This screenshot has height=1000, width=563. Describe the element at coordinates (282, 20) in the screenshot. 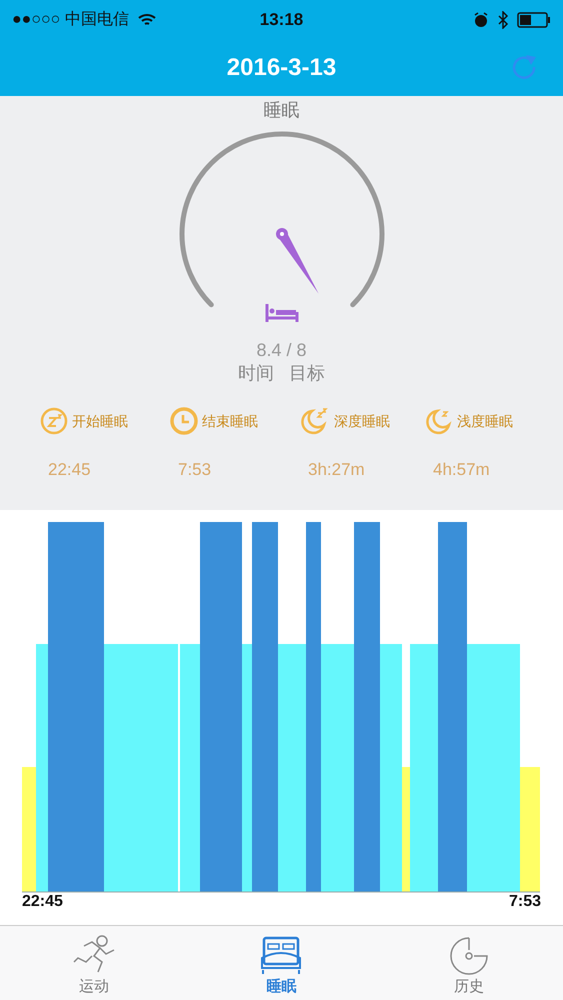

I see `status-time: 13:18` at that location.